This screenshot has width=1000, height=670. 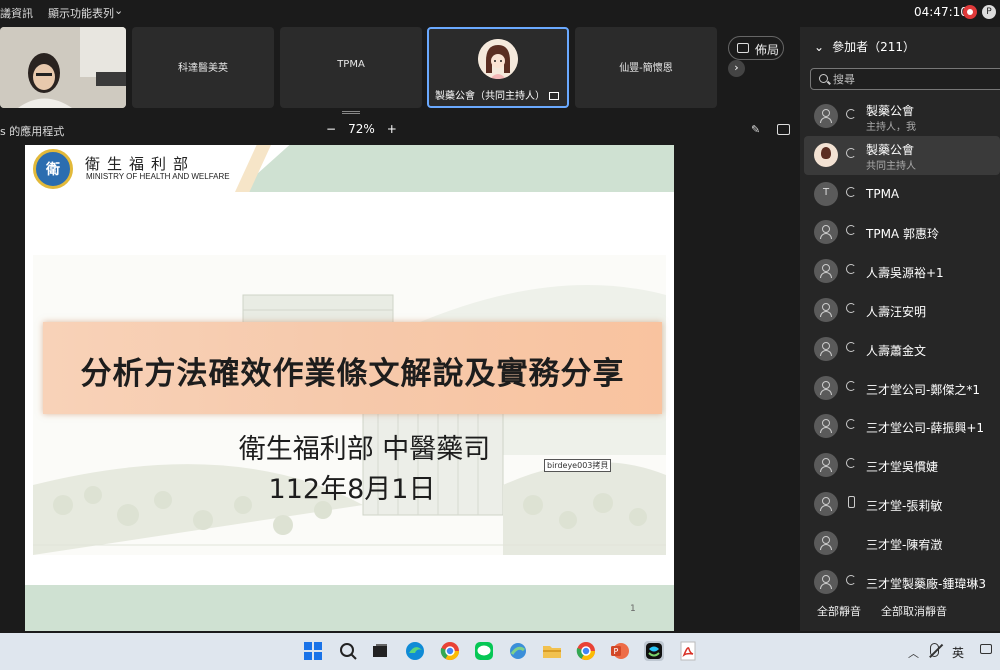 What do you see at coordinates (361, 129) in the screenshot?
I see `zoom-controls: −72% +` at bounding box center [361, 129].